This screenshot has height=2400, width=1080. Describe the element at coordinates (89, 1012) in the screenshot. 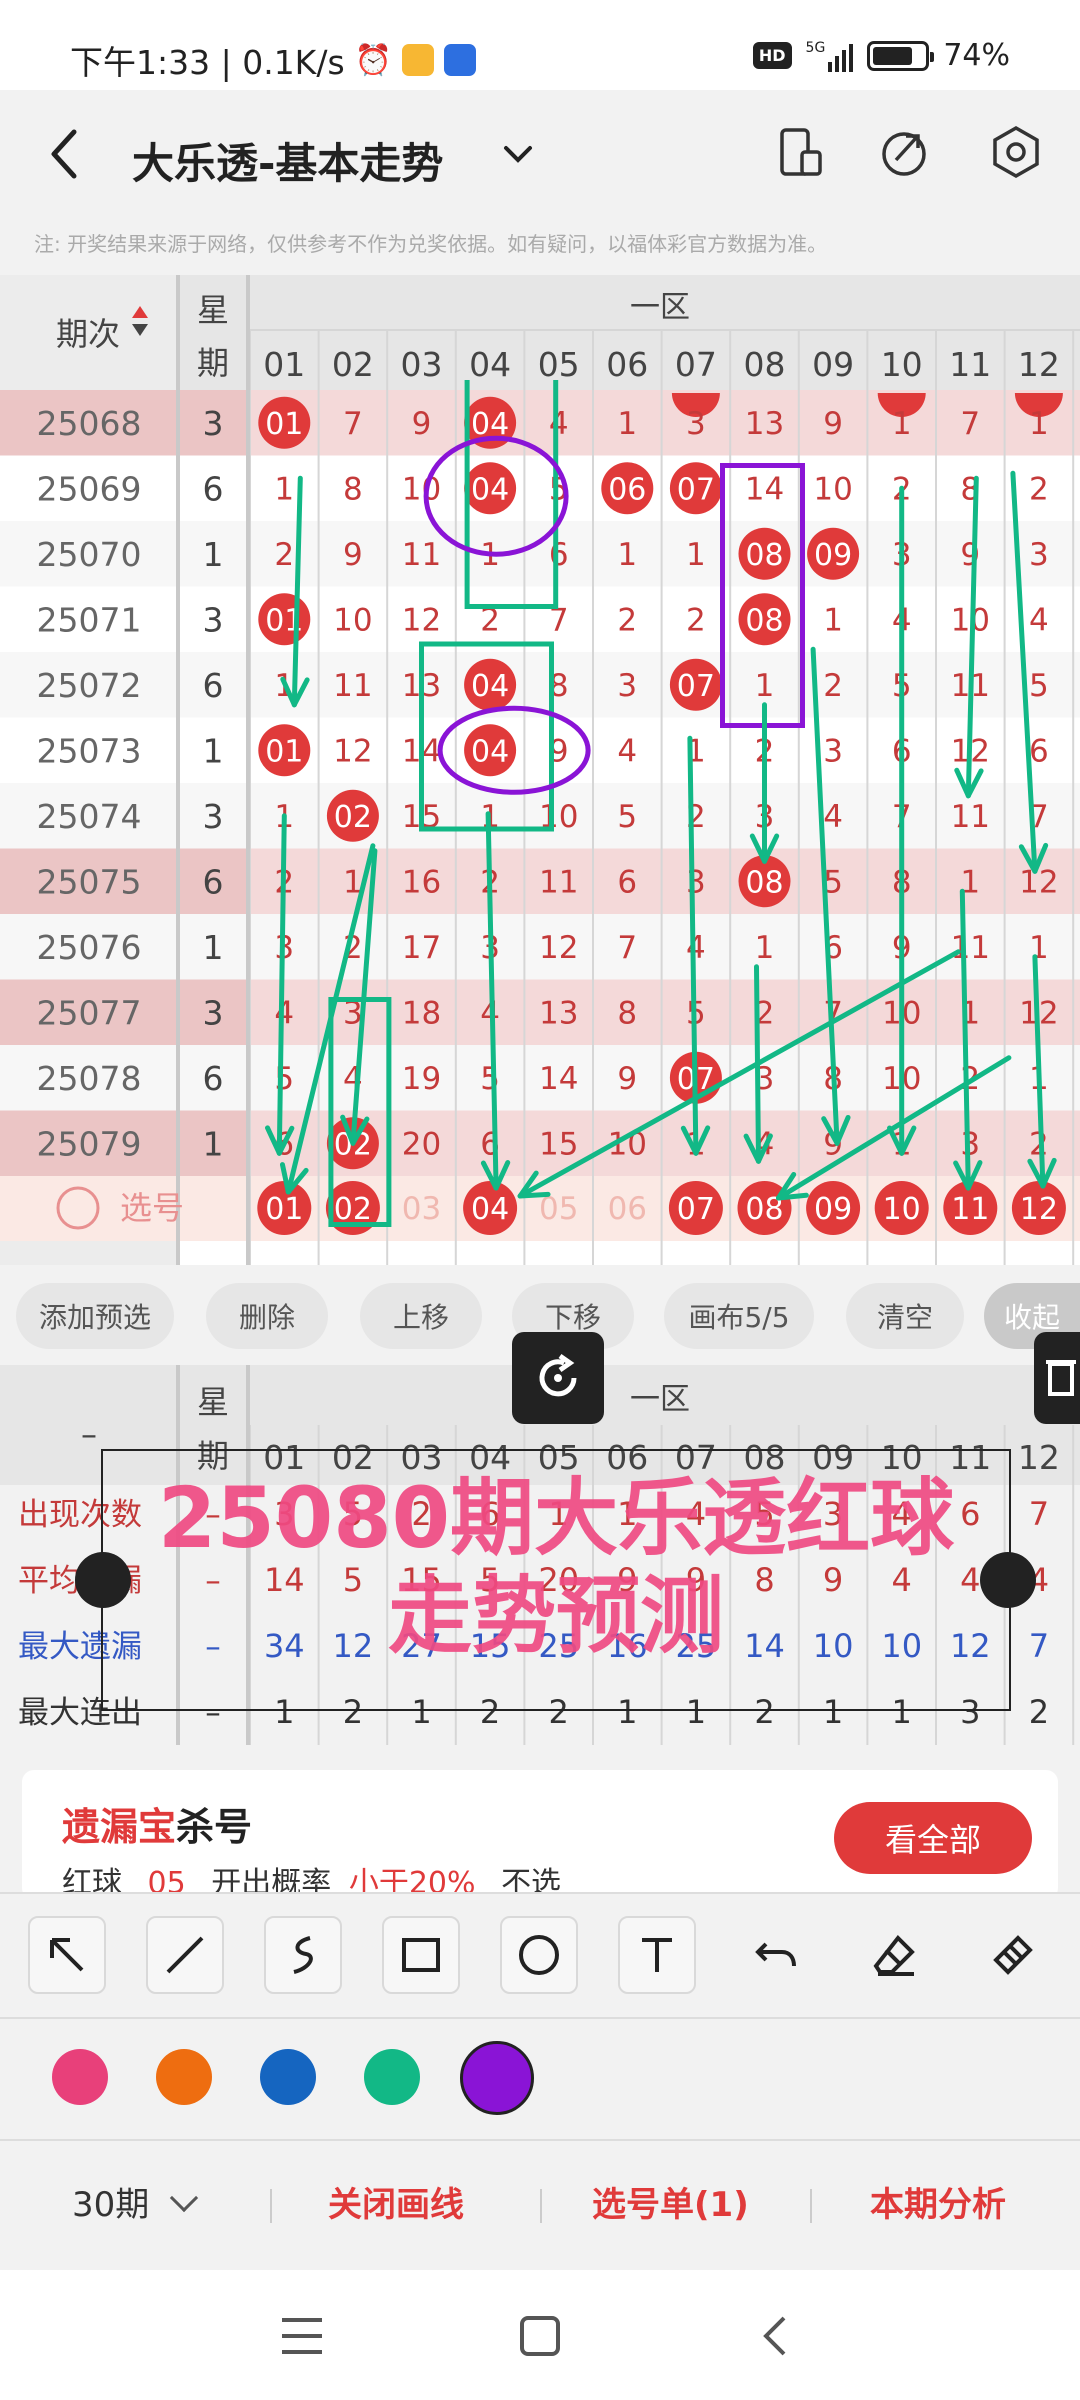

I see `period-number: 25077` at that location.